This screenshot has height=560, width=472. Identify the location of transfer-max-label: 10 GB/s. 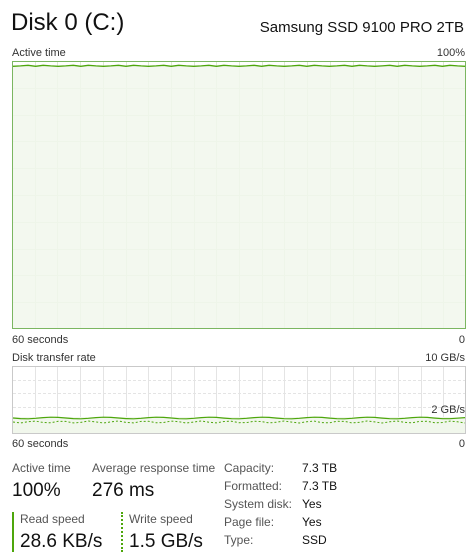
(445, 358).